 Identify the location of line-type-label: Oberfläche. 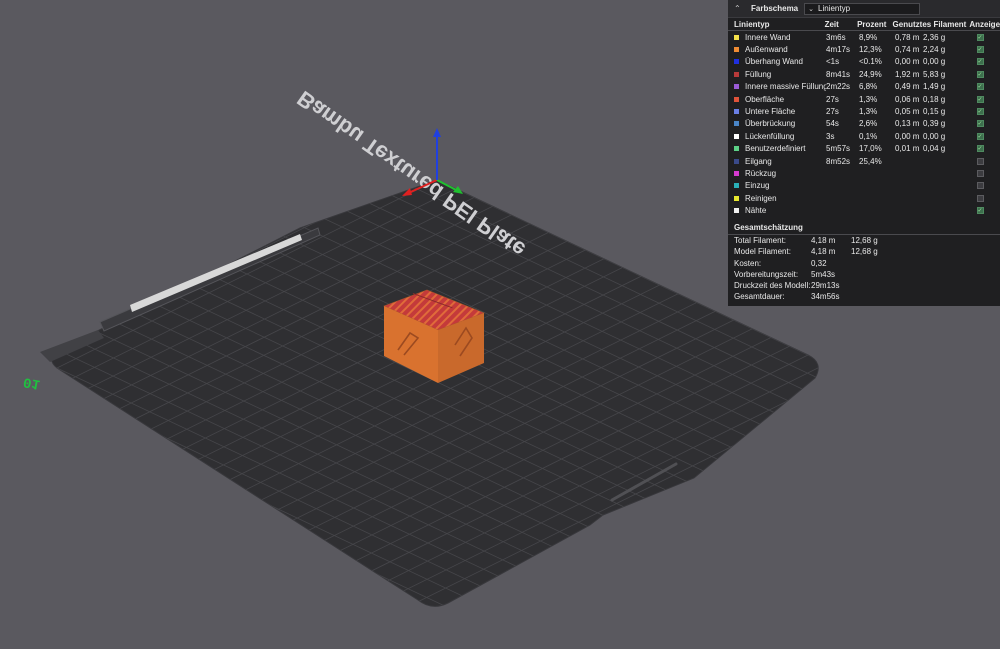
(765, 99).